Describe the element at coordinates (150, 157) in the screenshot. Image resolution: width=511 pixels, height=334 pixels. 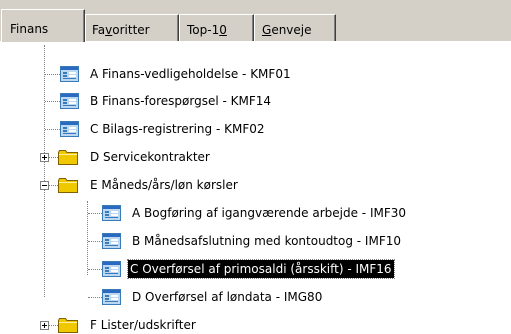
I see `tree-item-label: D Servicekontrakter` at that location.